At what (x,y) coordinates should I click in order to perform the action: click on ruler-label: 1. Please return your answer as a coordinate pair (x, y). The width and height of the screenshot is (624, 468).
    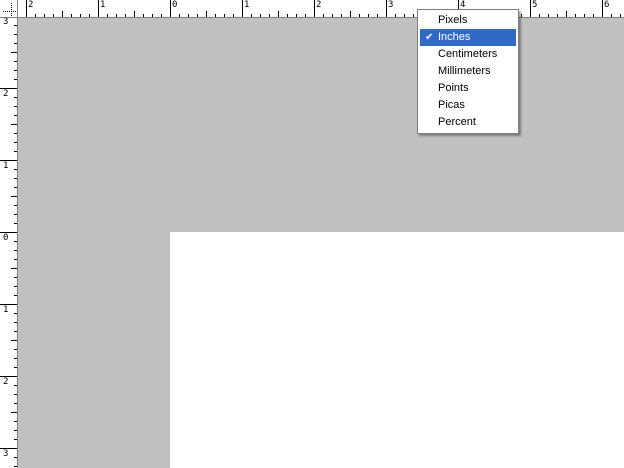
    Looking at the image, I should click on (6, 310).